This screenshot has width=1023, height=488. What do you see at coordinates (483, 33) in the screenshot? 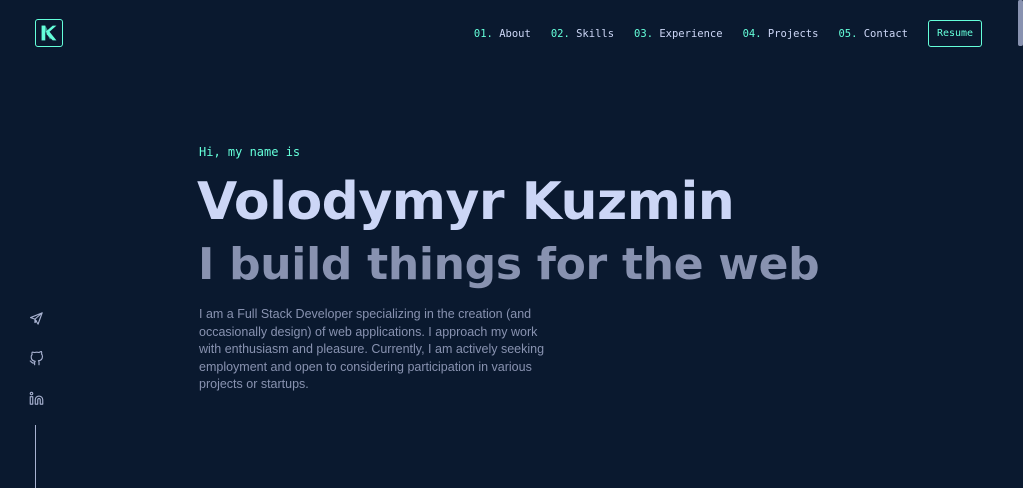
I see `nav-number: 01.` at bounding box center [483, 33].